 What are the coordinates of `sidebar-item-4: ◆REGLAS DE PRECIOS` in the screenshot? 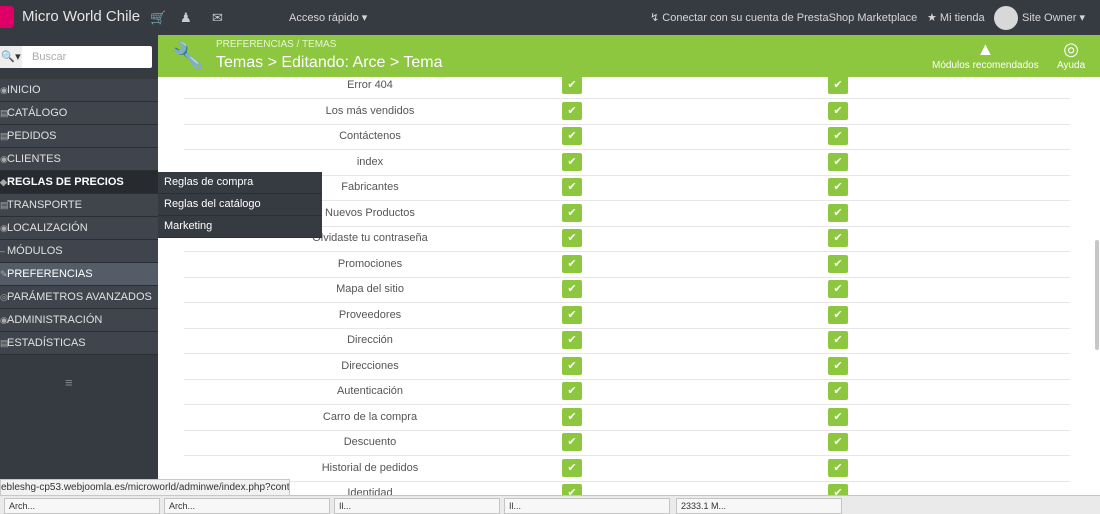 It's located at (79, 182).